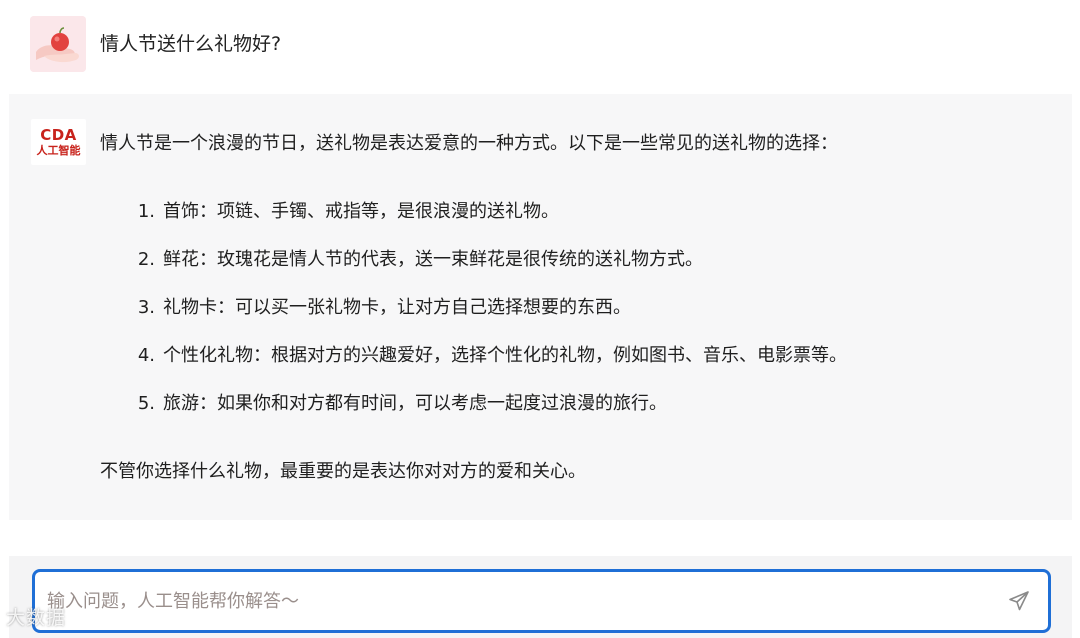 This screenshot has height=638, width=1080. I want to click on question-input-box, so click(541, 601).